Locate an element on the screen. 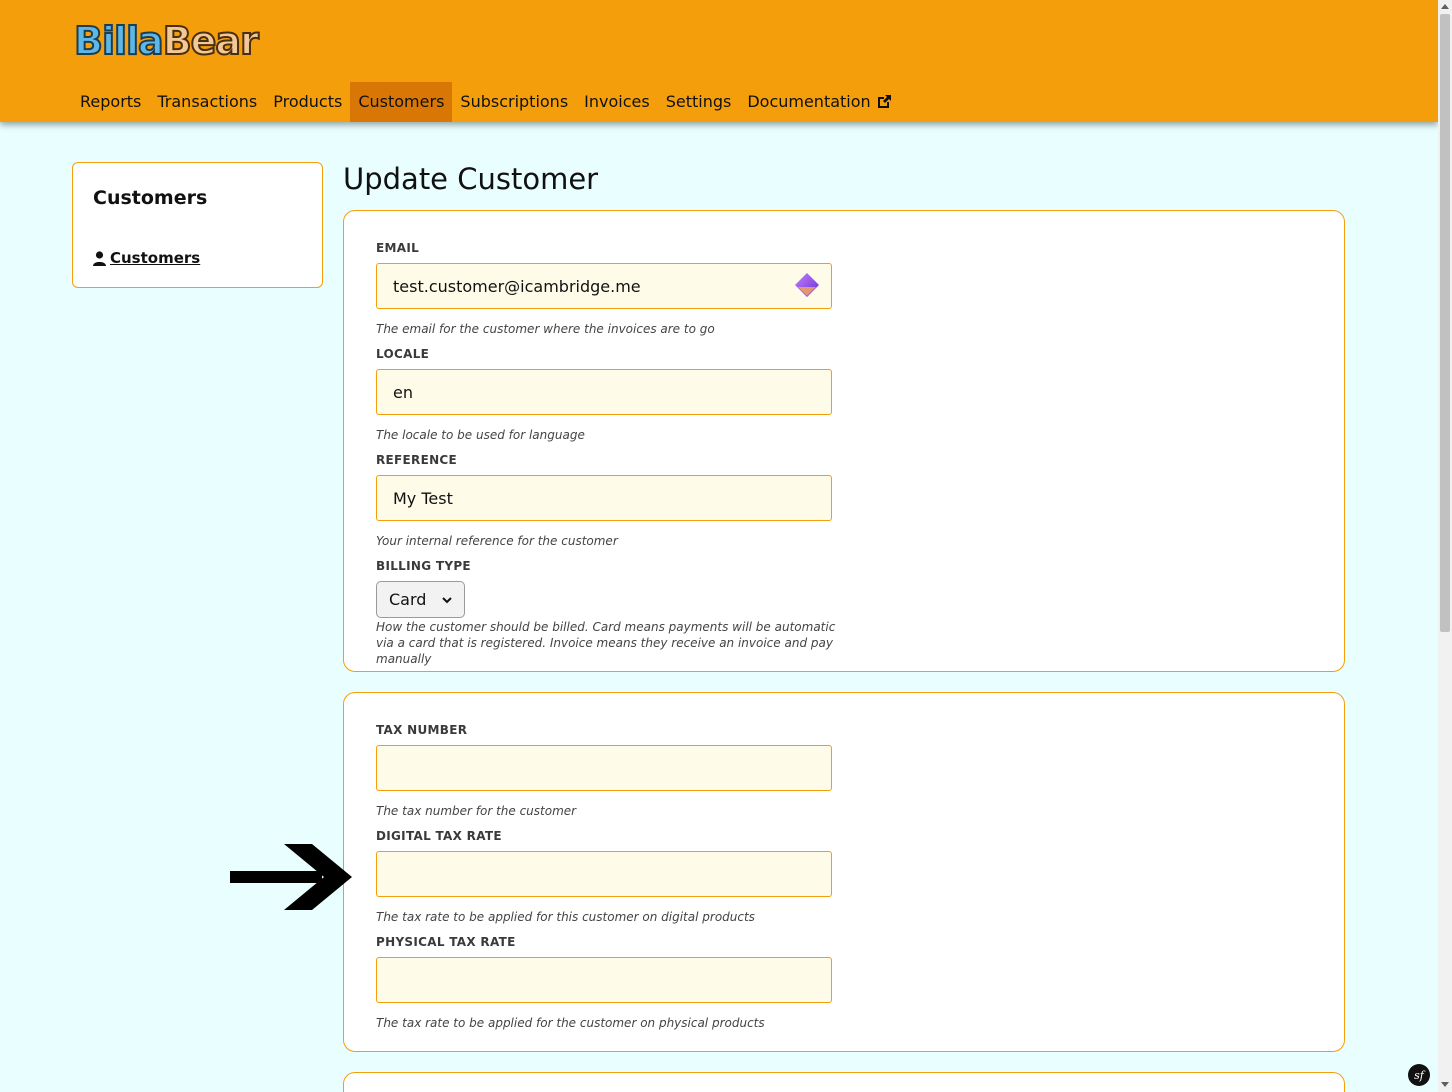 This screenshot has width=1452, height=1092. external-link-icon is located at coordinates (884, 101).